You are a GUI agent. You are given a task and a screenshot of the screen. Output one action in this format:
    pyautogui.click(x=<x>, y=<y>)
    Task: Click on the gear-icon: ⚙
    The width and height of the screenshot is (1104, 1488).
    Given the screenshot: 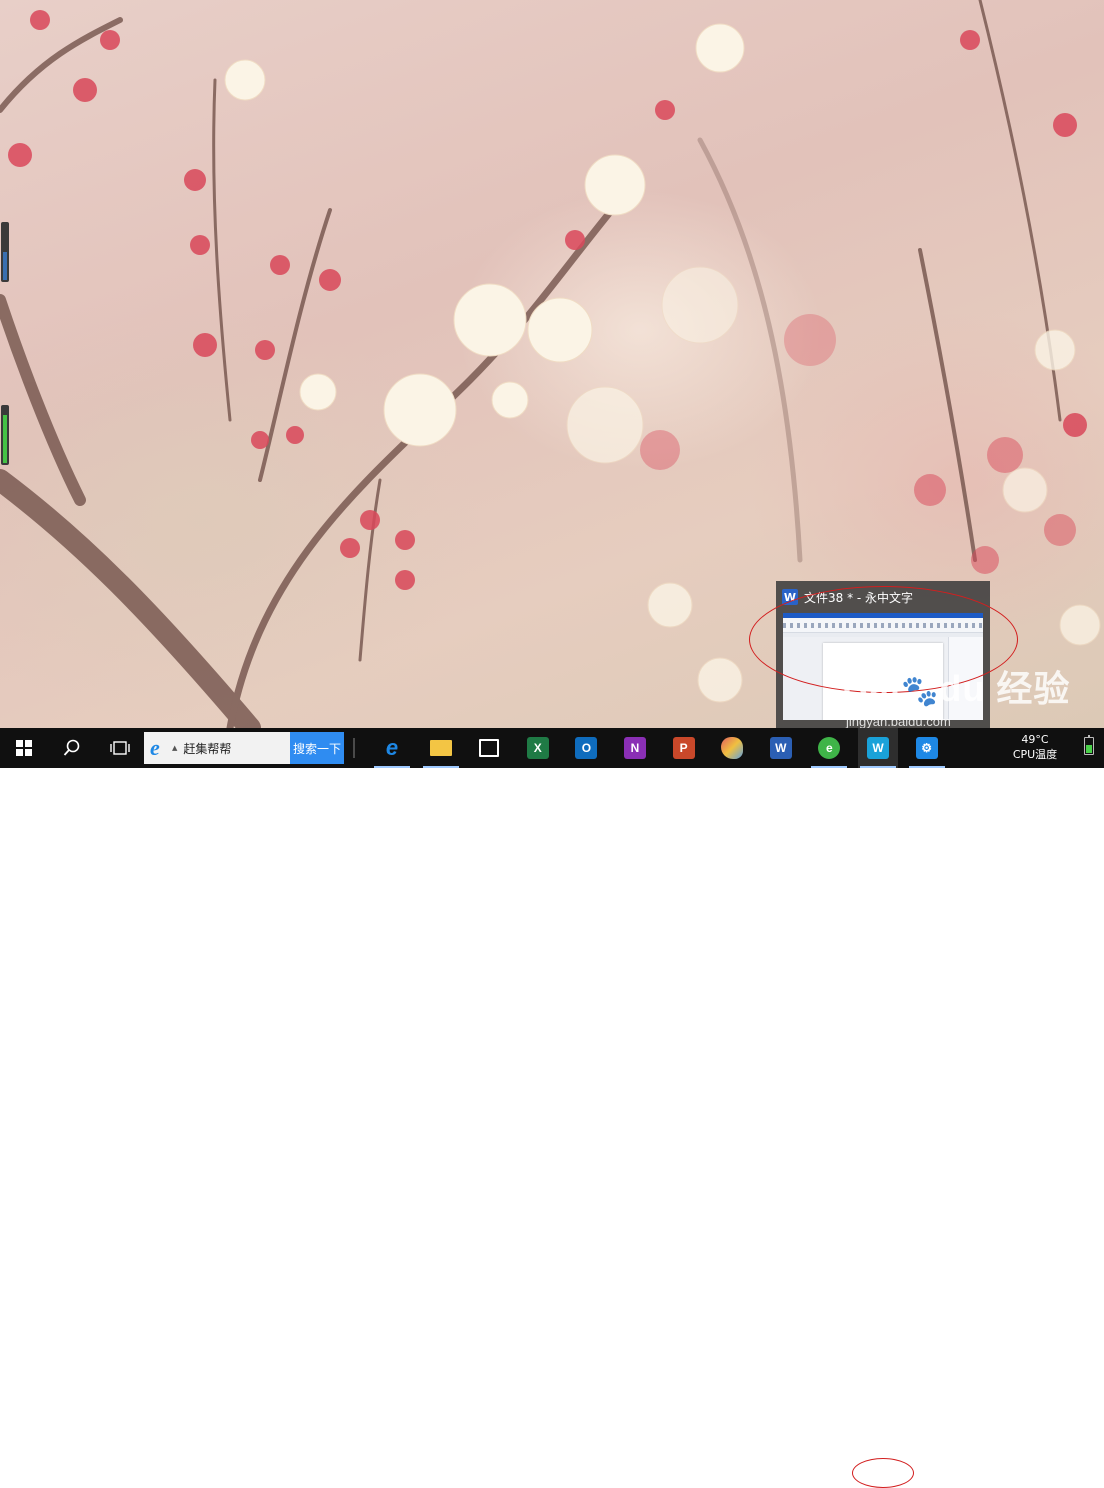 What is the action you would take?
    pyautogui.click(x=926, y=748)
    